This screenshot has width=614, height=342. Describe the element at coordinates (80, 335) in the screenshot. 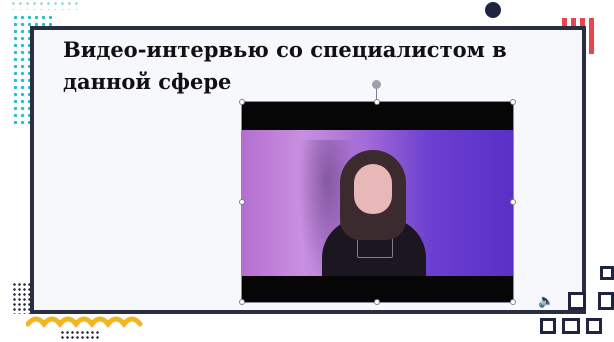

I see `dot-pattern-bottom` at that location.